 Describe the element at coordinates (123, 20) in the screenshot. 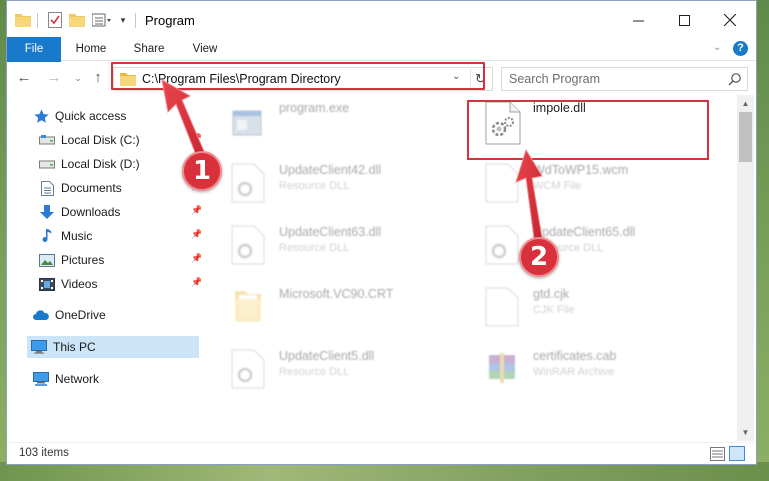

I see `quick-access-dropdown-icon: ▾` at that location.